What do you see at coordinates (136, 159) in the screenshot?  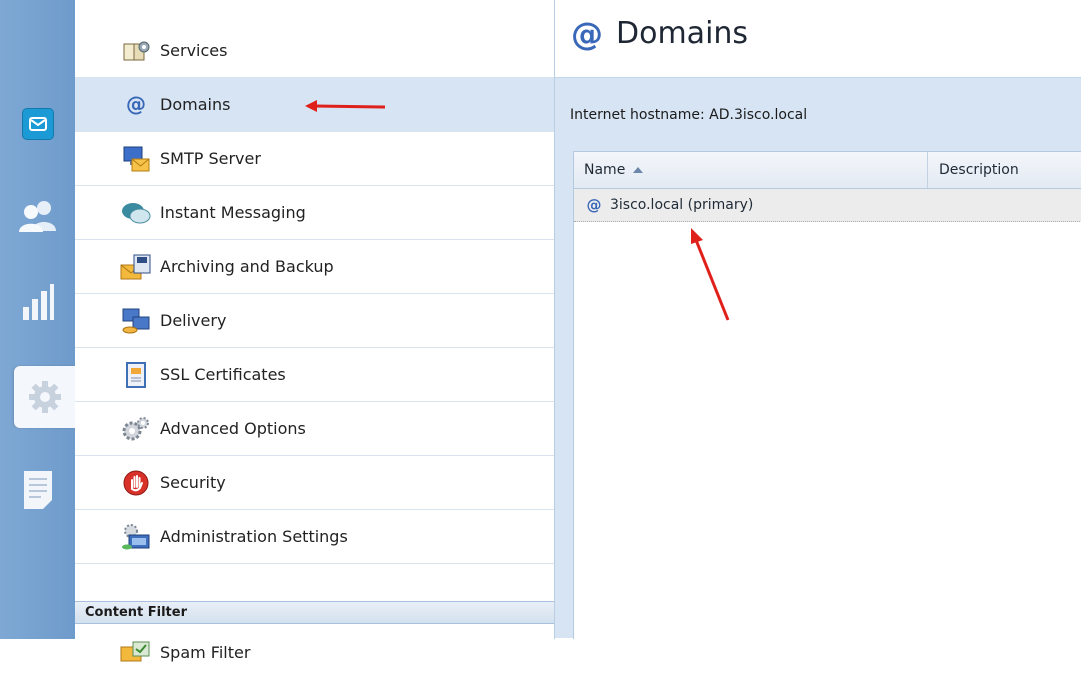 I see `smtp-server-icon` at bounding box center [136, 159].